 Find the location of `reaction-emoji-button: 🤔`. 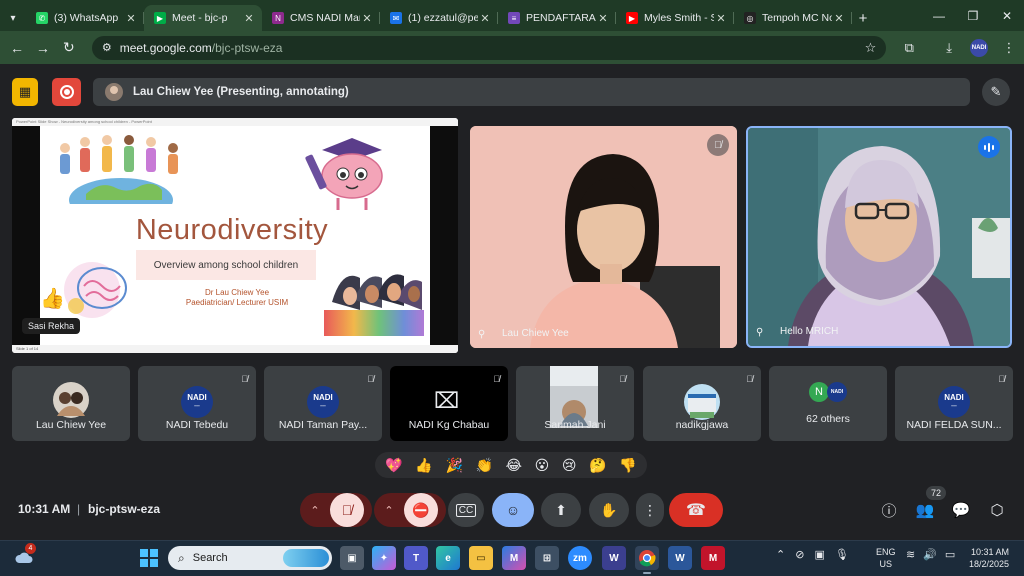

reaction-emoji-button: 🤔 is located at coordinates (597, 465).